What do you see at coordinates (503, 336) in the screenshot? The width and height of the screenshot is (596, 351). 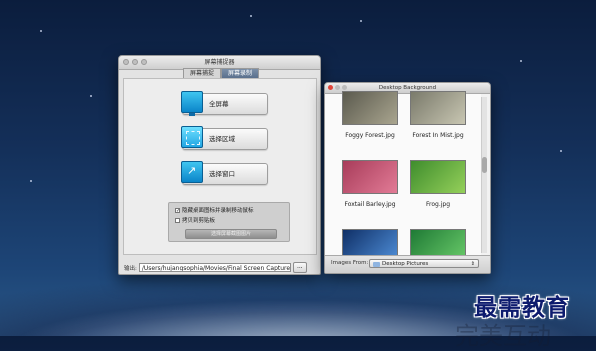 I see `watermark-subtext: 完美互动` at bounding box center [503, 336].